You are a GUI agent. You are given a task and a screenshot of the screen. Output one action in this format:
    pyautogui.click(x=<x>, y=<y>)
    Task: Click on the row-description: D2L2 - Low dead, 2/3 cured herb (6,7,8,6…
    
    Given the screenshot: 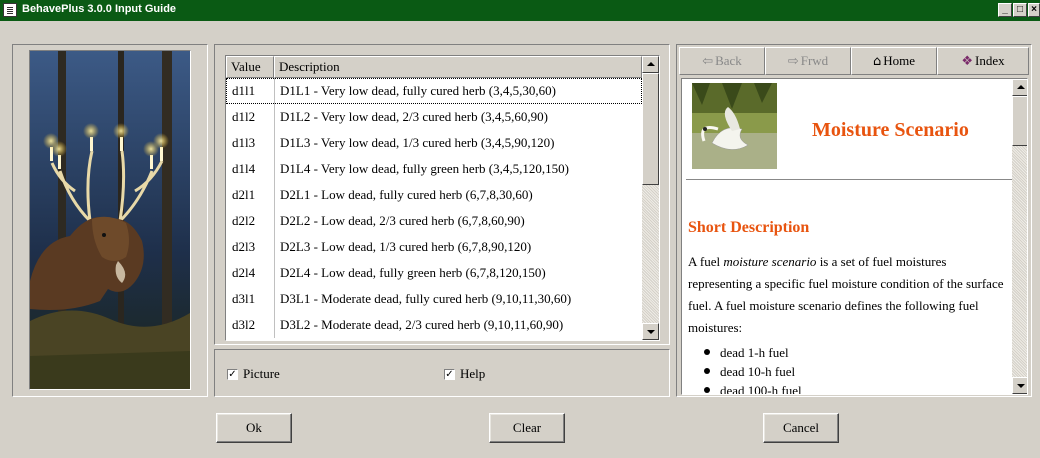 What is the action you would take?
    pyautogui.click(x=402, y=220)
    